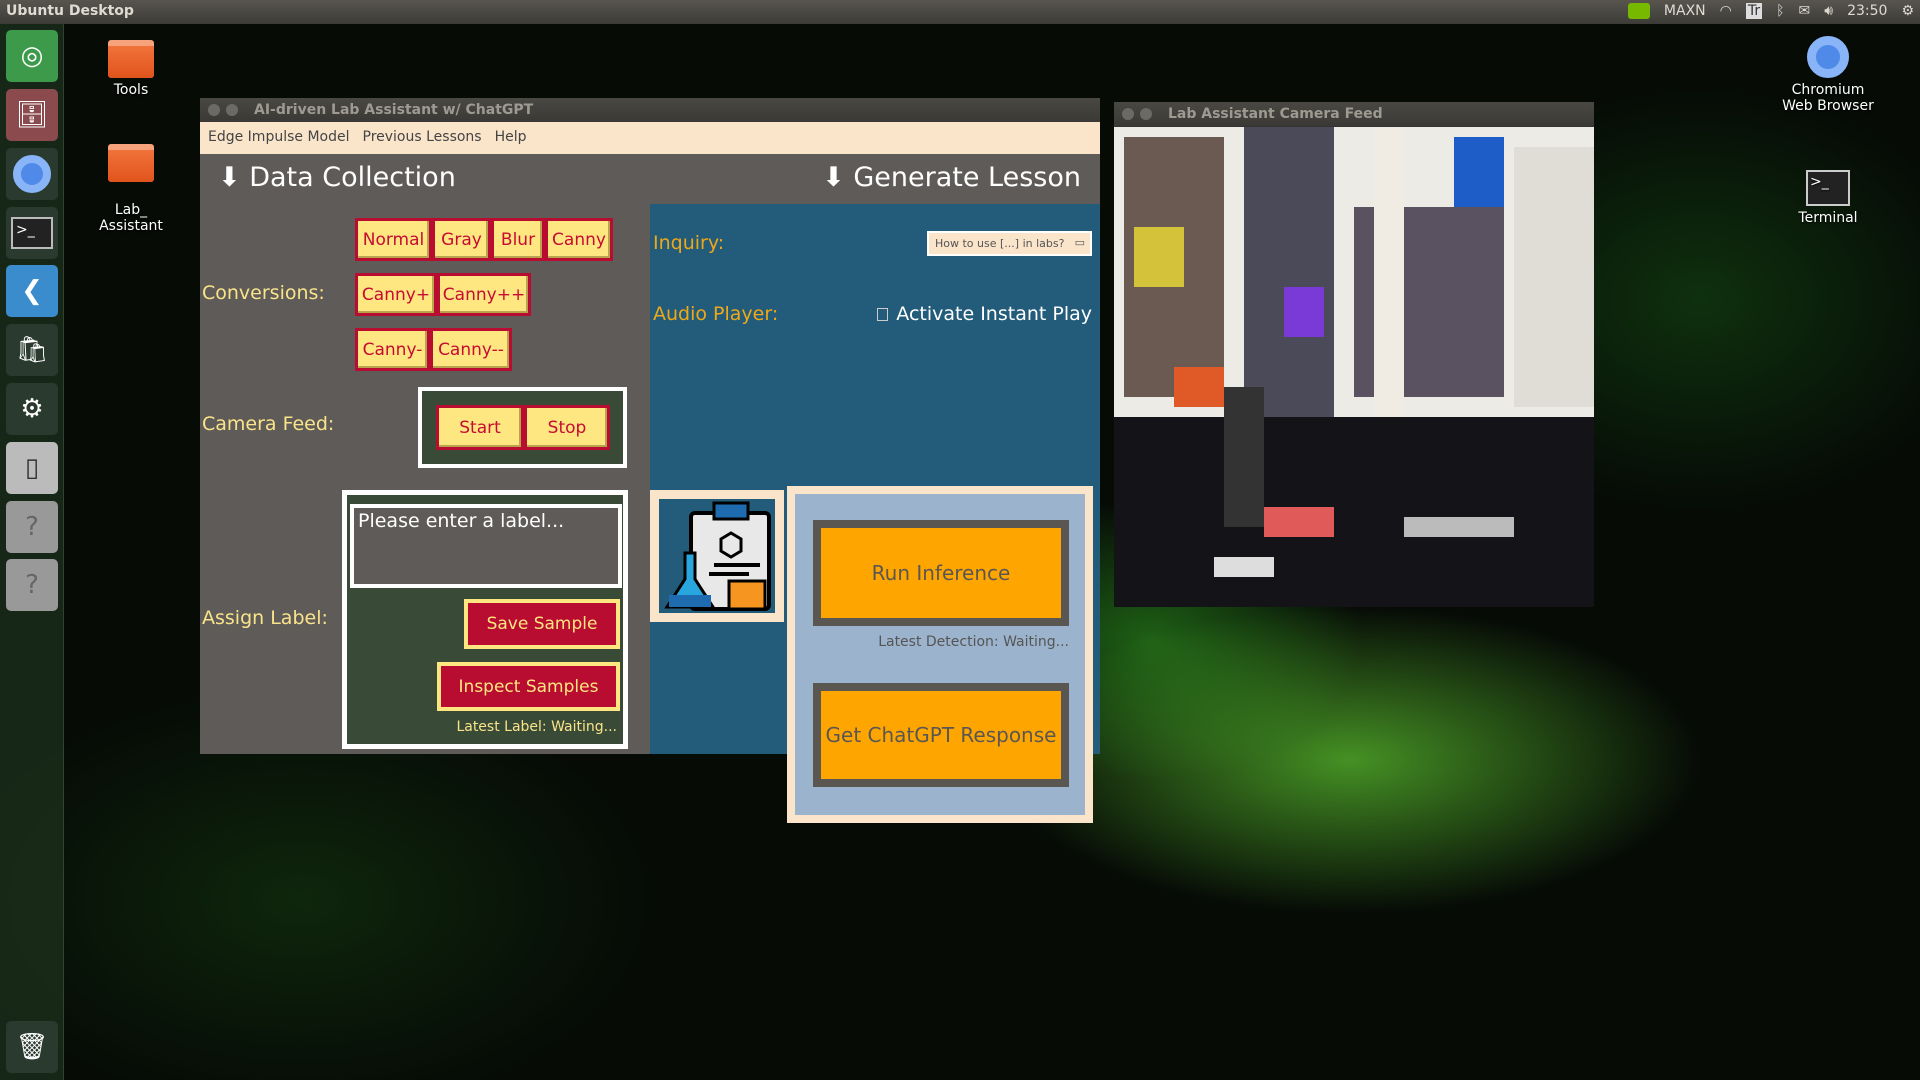  What do you see at coordinates (1867, 11) in the screenshot?
I see `clock: 23:50` at bounding box center [1867, 11].